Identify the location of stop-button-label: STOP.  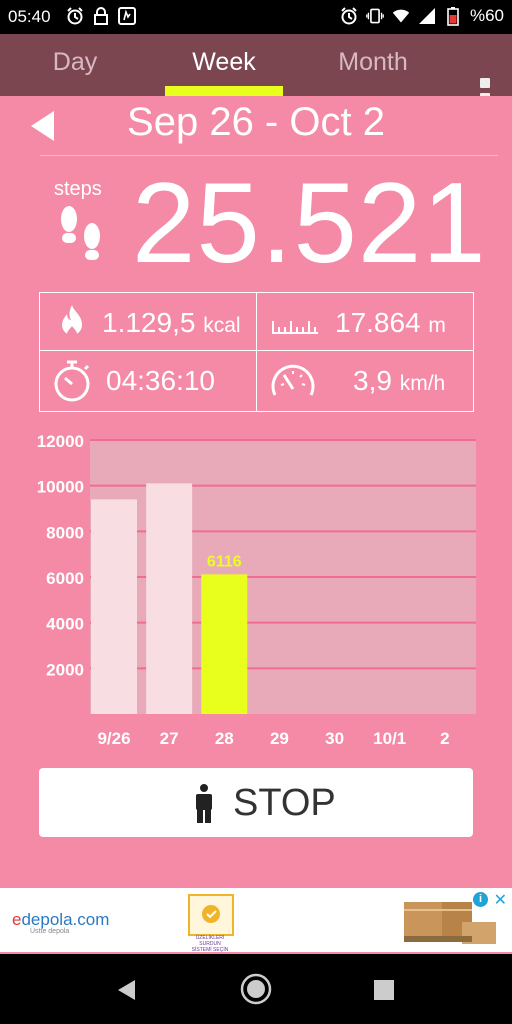
(284, 803).